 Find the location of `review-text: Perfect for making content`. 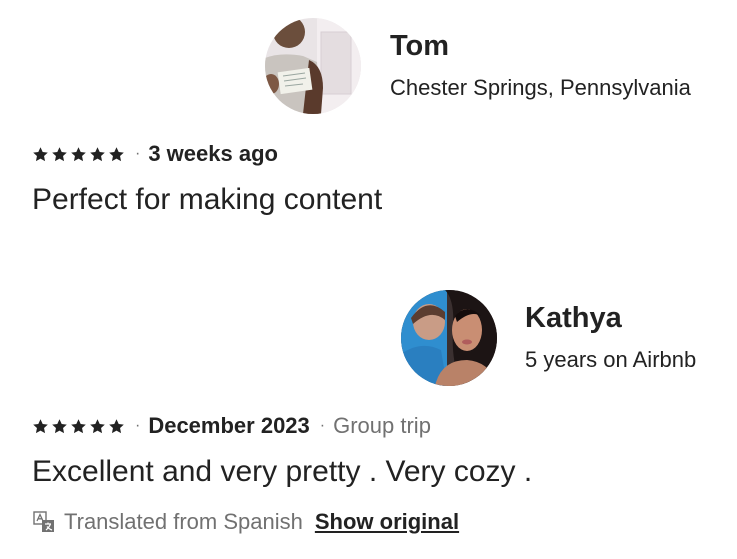

review-text: Perfect for making content is located at coordinates (207, 199).